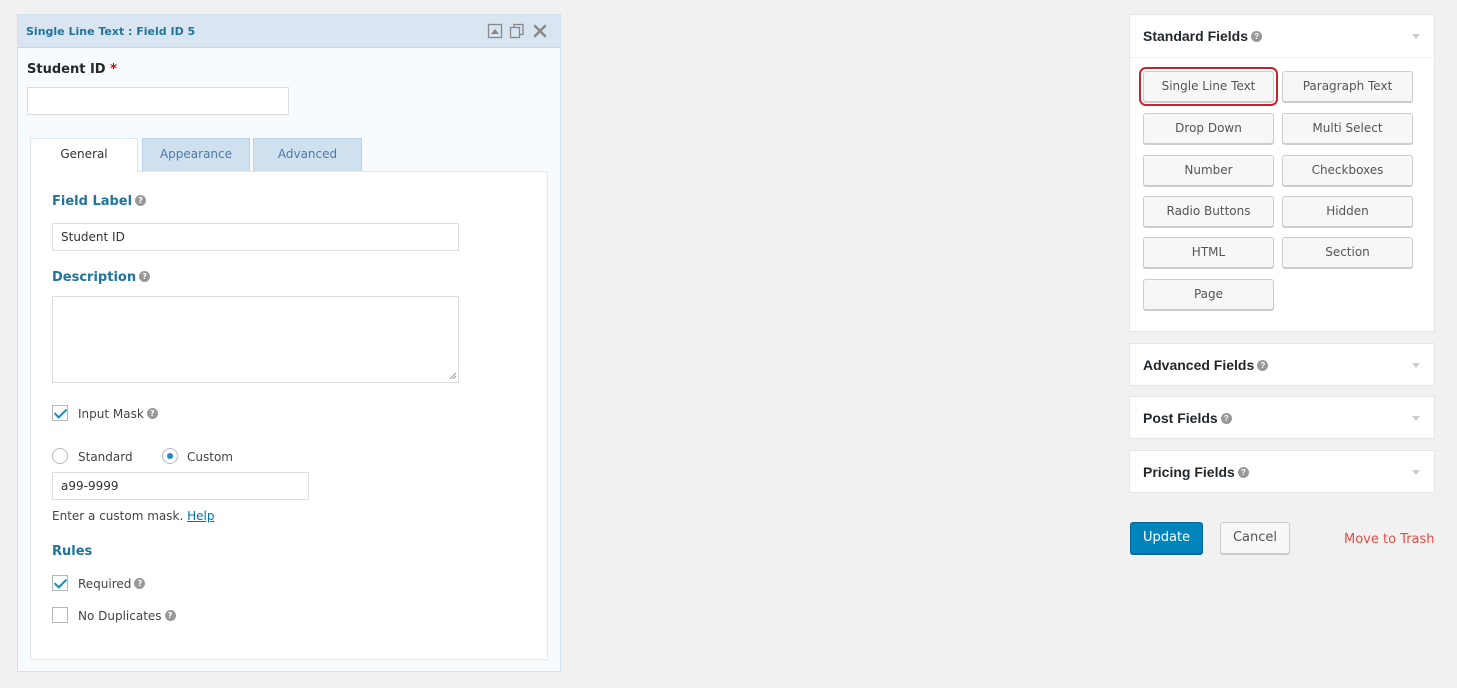 This screenshot has height=688, width=1457. I want to click on paragraph-text-button: Paragraph Text, so click(1347, 86).